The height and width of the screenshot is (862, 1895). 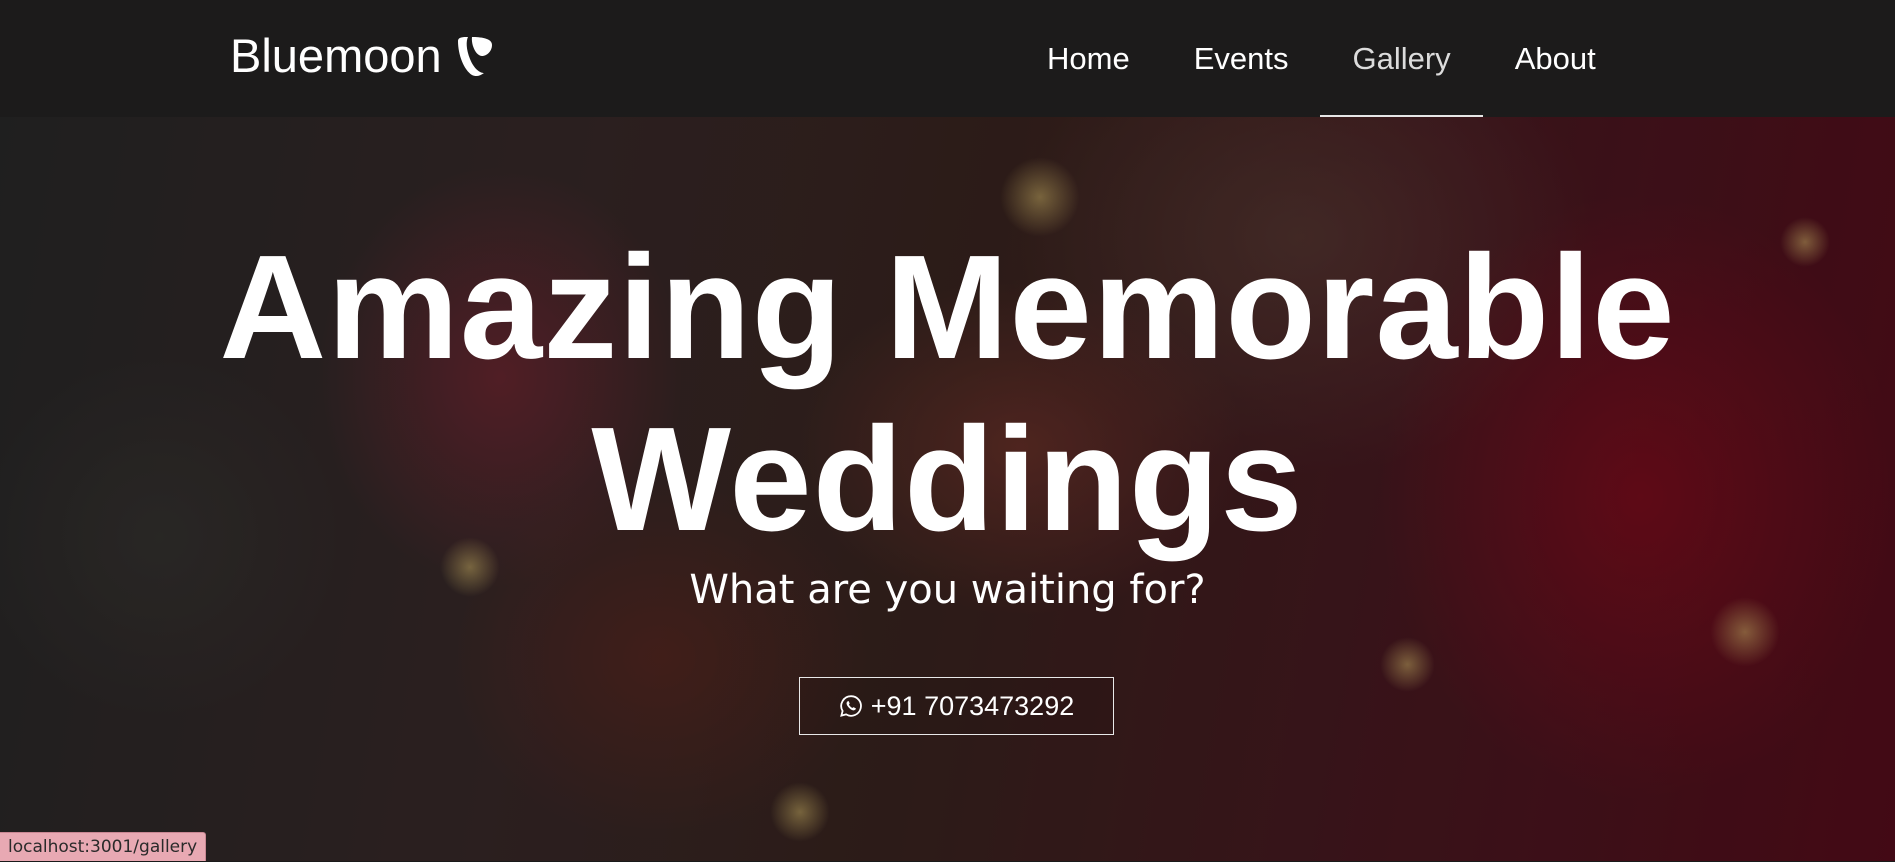 I want to click on brand-link: Bluemoon, so click(x=362, y=56).